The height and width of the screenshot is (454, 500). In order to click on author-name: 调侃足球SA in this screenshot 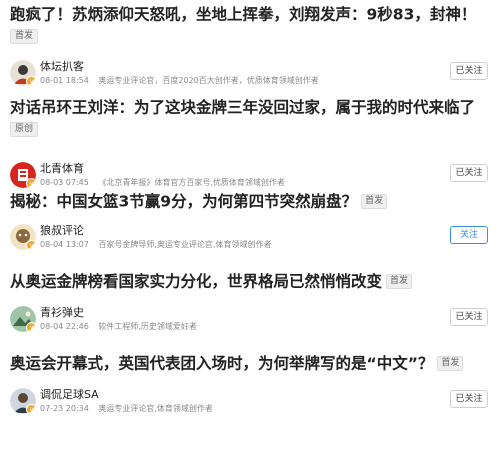, I will do `click(69, 395)`.